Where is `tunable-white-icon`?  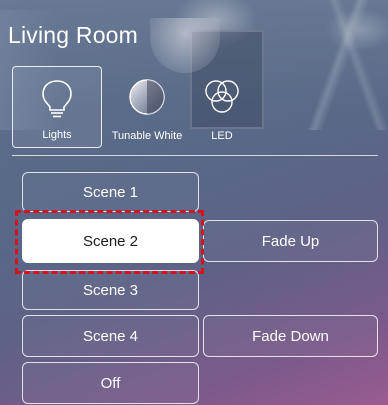
tunable-white-icon is located at coordinates (147, 97).